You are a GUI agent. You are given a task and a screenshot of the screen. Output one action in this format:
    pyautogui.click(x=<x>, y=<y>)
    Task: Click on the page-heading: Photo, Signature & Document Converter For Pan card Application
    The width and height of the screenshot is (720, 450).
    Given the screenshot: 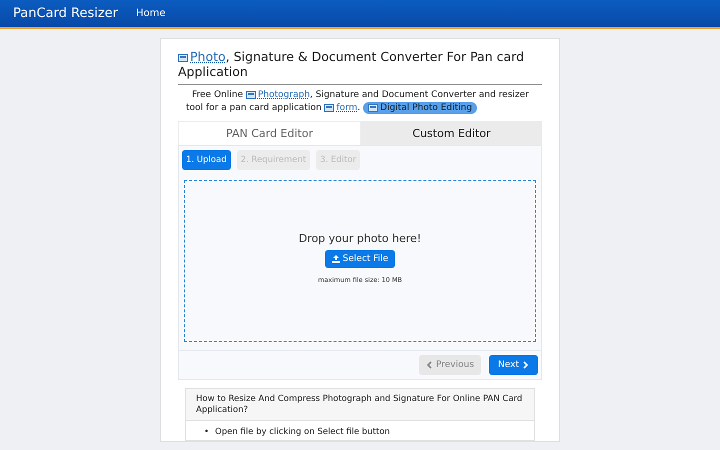 What is the action you would take?
    pyautogui.click(x=360, y=67)
    